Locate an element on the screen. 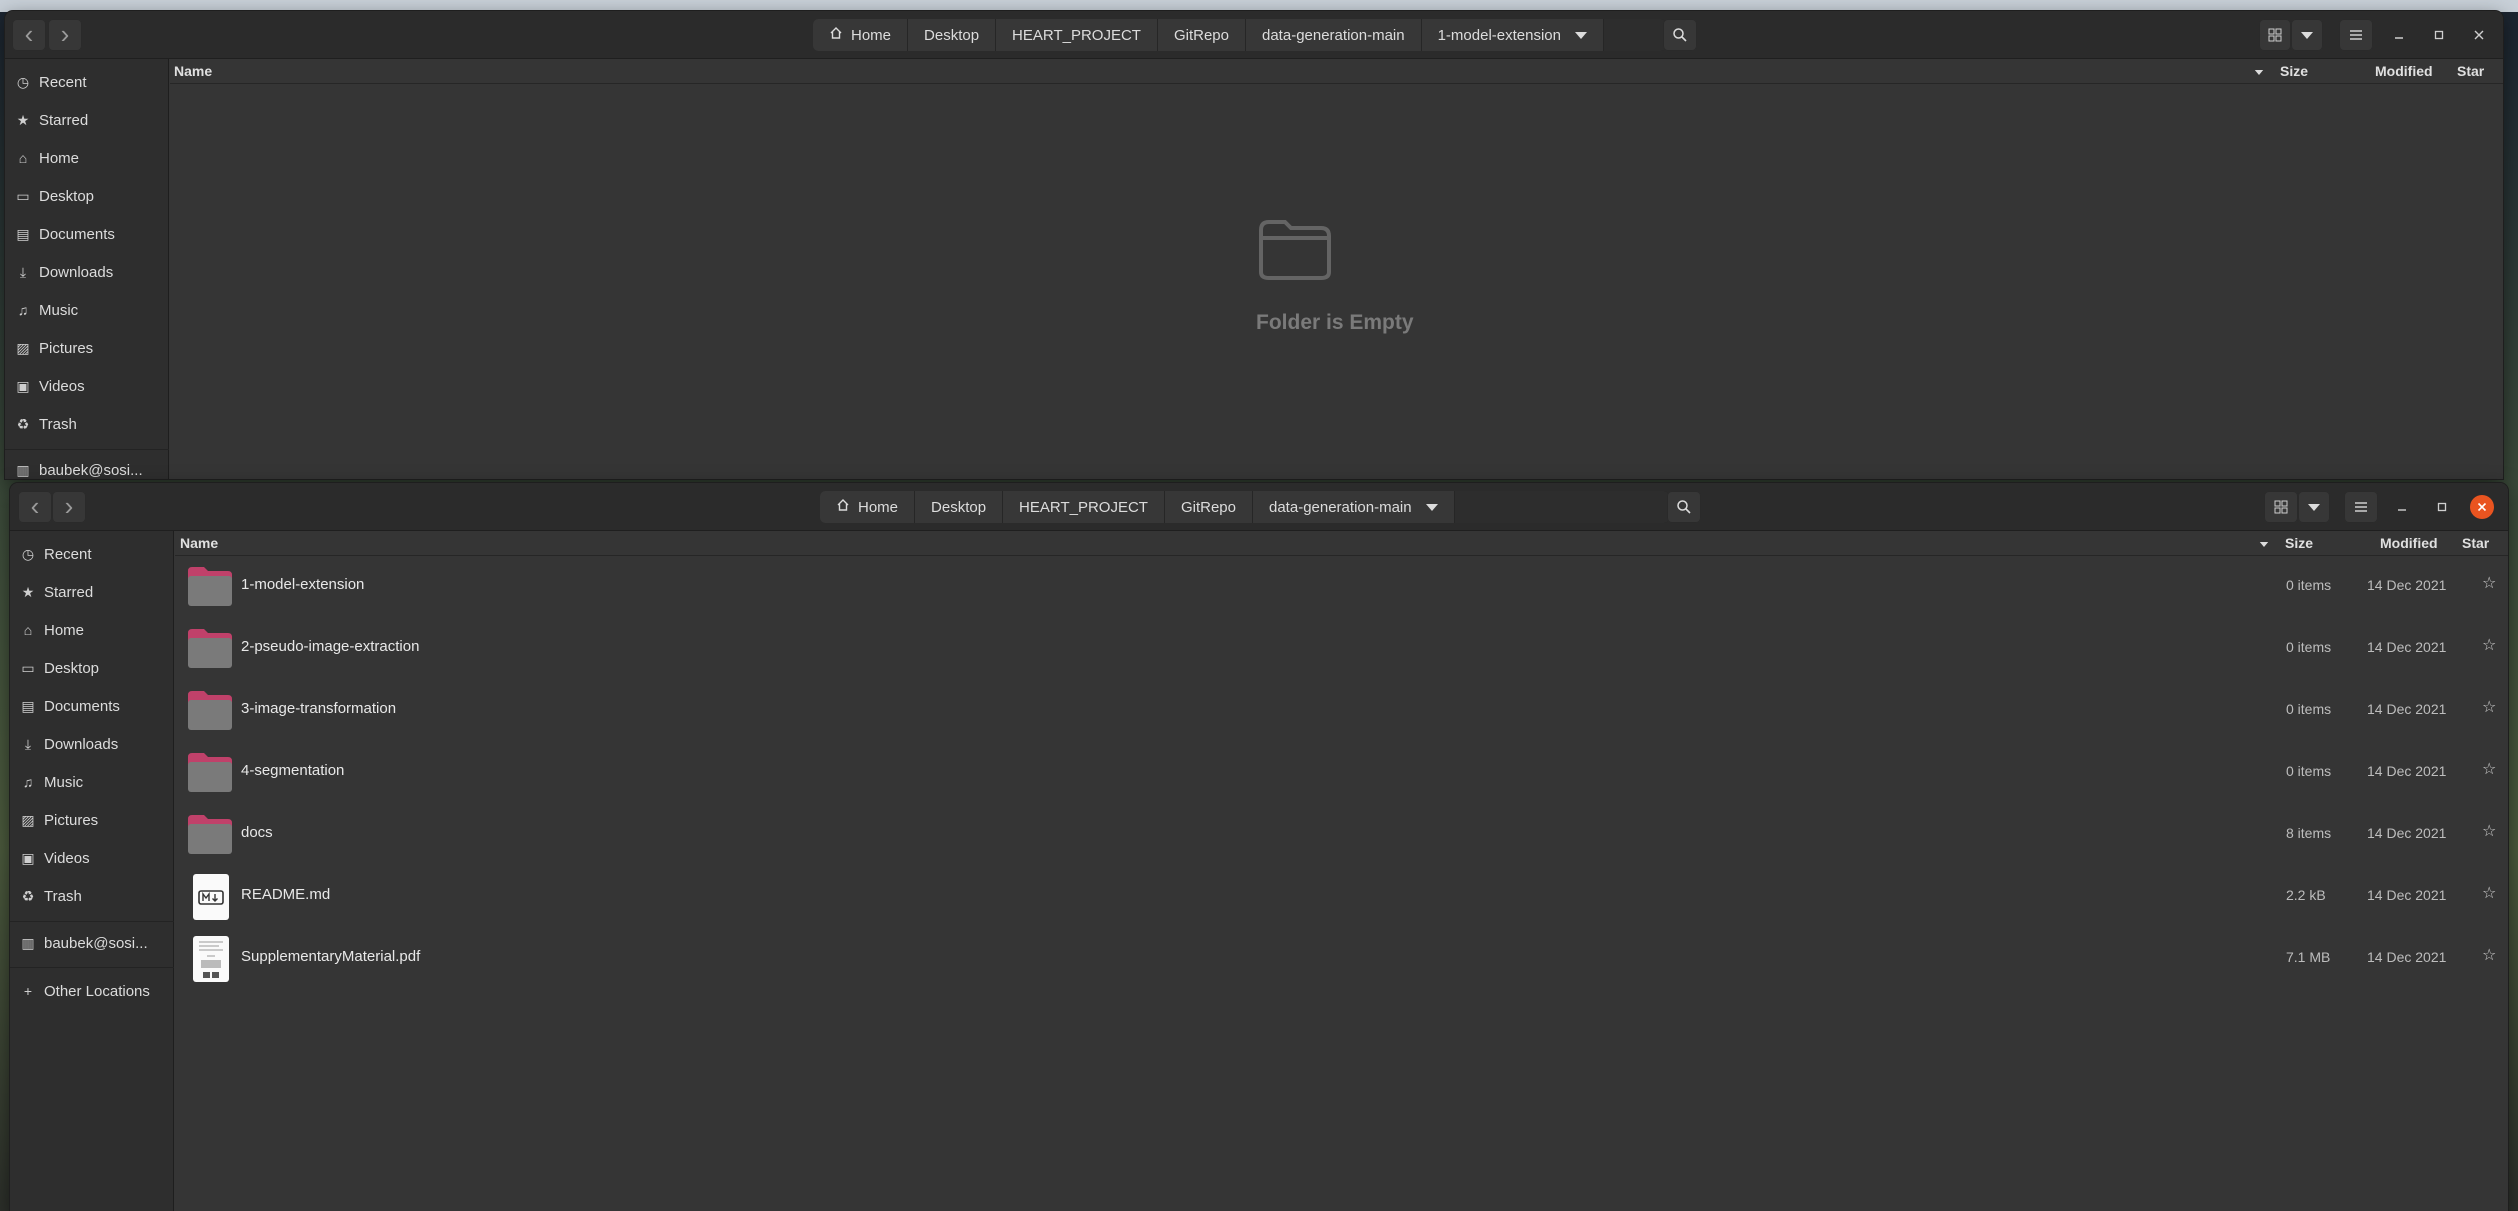 This screenshot has width=2518, height=1211. crumb-label: 1-model-extension is located at coordinates (1499, 35).